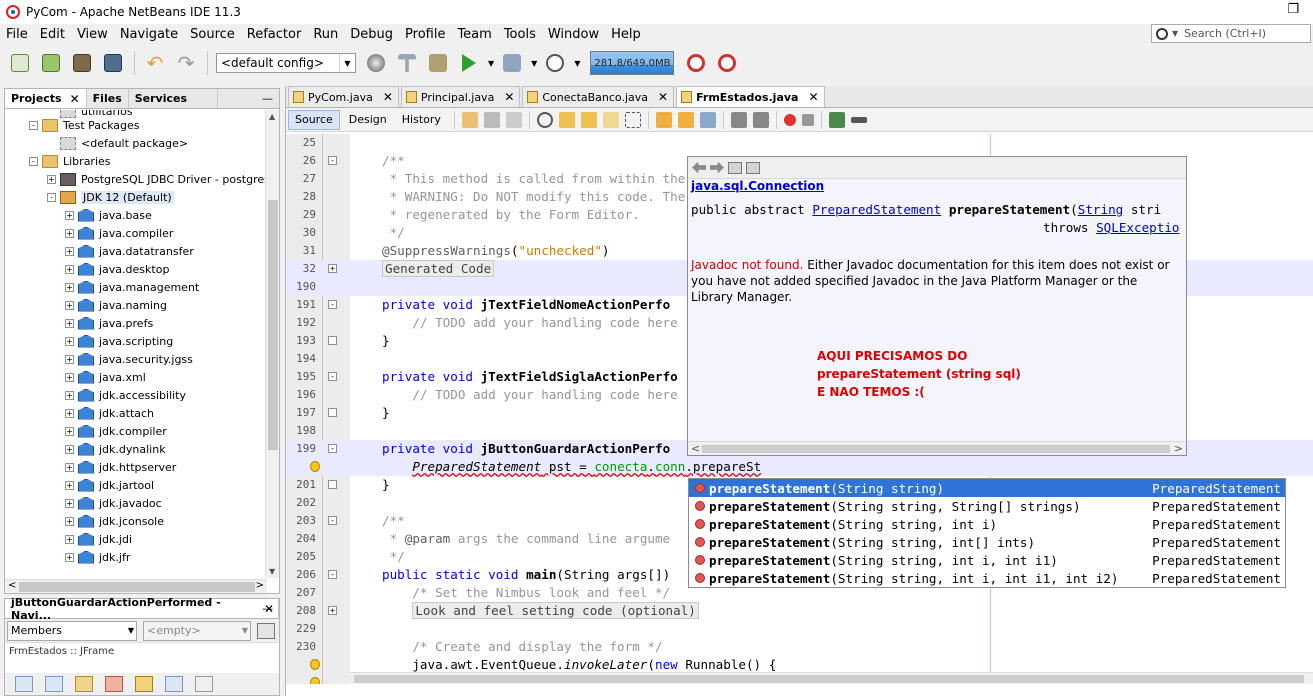  Describe the element at coordinates (54, 684) in the screenshot. I see `show-static-icon` at that location.